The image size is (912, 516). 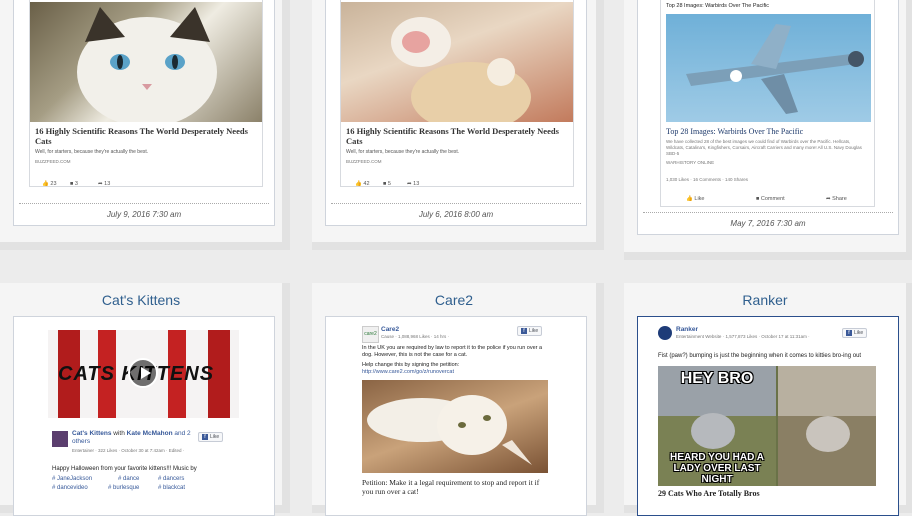 I want to click on link-domain: WARHISTORY ONLINE, so click(x=690, y=162).